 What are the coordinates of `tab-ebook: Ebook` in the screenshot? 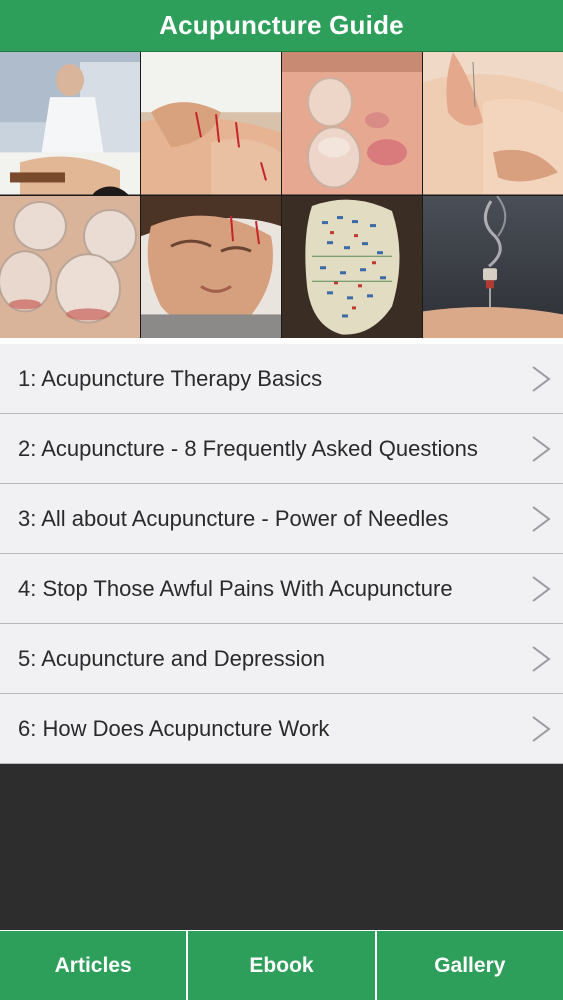 It's located at (281, 965).